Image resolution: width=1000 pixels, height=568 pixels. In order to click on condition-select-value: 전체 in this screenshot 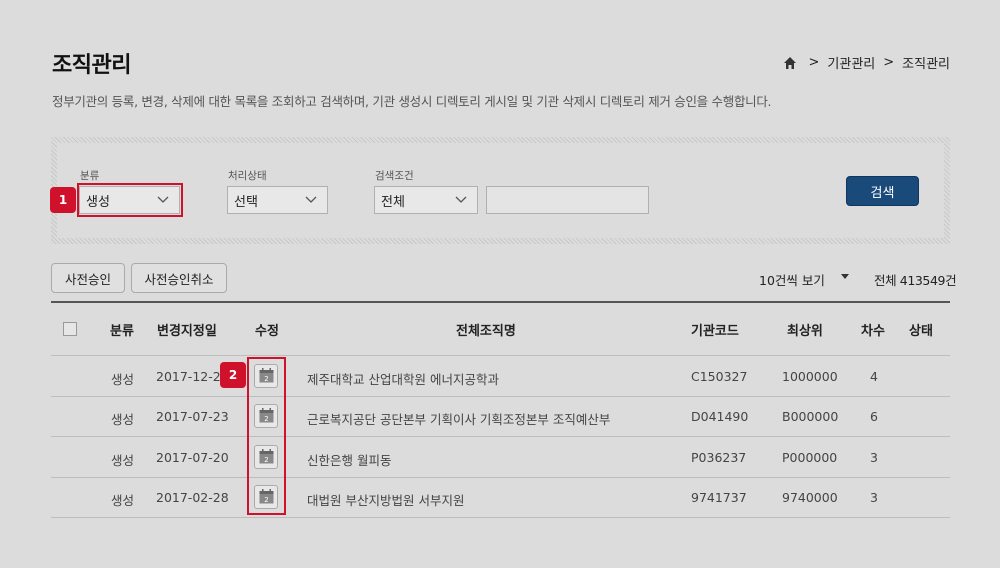, I will do `click(393, 202)`.